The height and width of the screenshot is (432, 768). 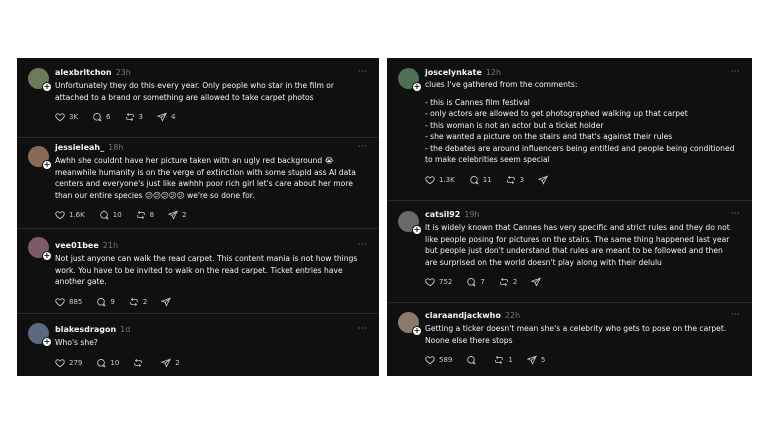 What do you see at coordinates (442, 214) in the screenshot?
I see `username-link: catsil92` at bounding box center [442, 214].